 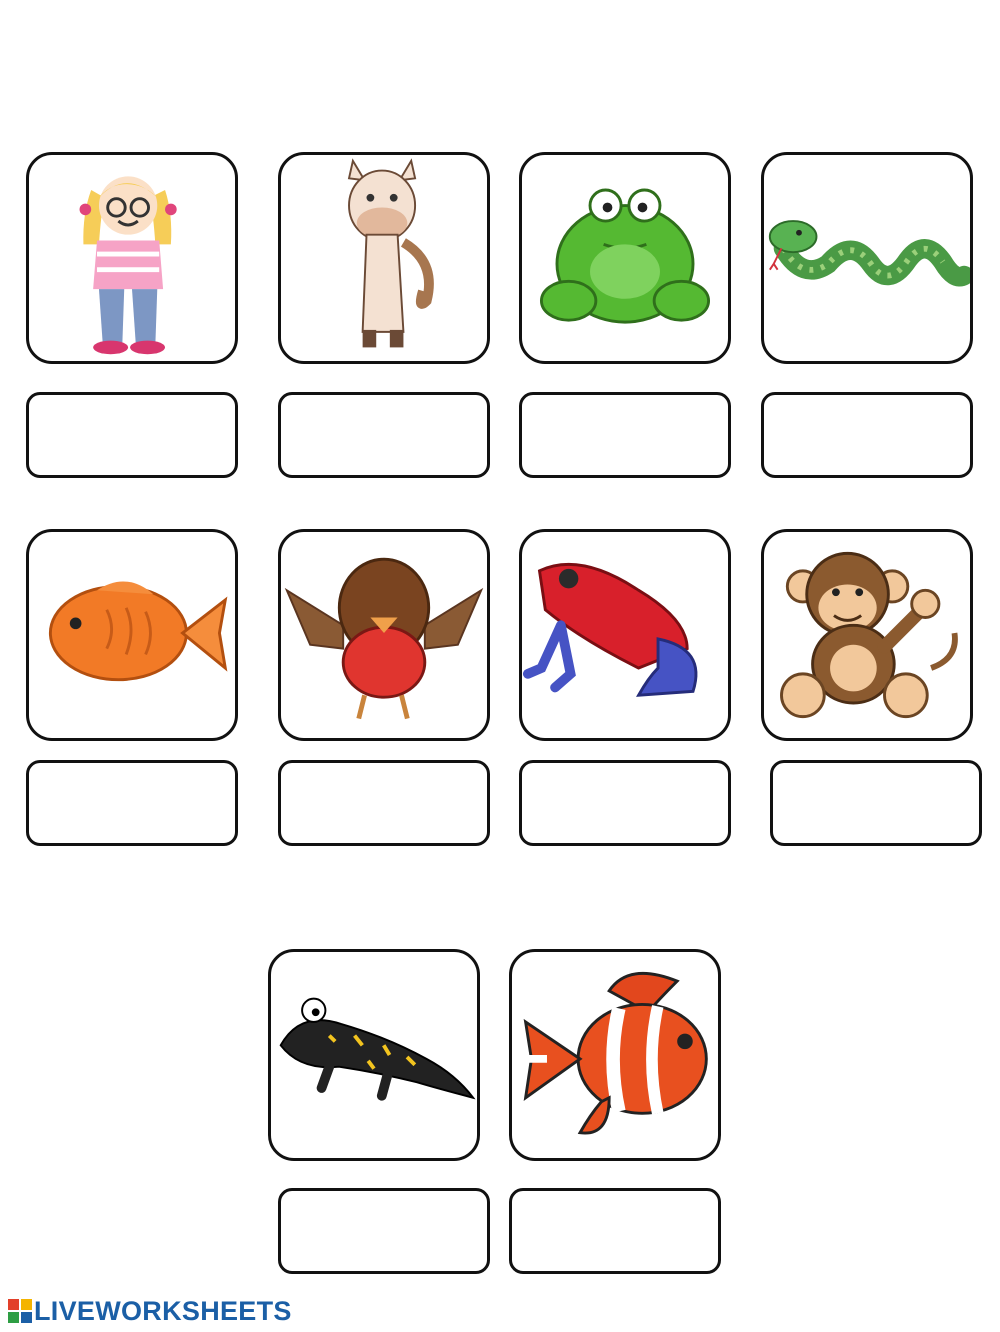 What do you see at coordinates (610, 629) in the screenshot?
I see `poison-dart-frog-icon` at bounding box center [610, 629].